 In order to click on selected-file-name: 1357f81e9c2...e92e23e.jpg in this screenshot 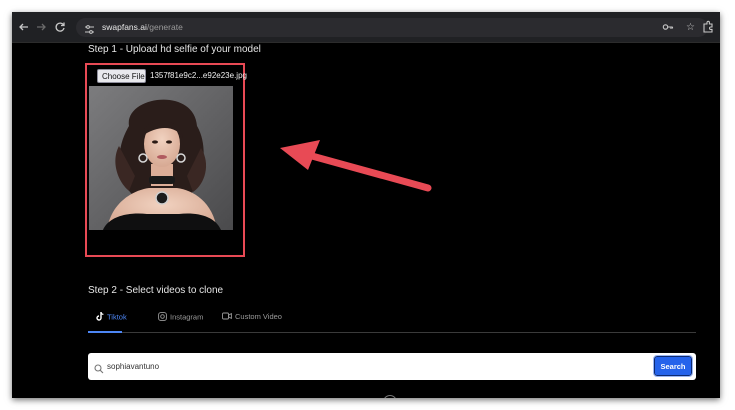, I will do `click(198, 75)`.